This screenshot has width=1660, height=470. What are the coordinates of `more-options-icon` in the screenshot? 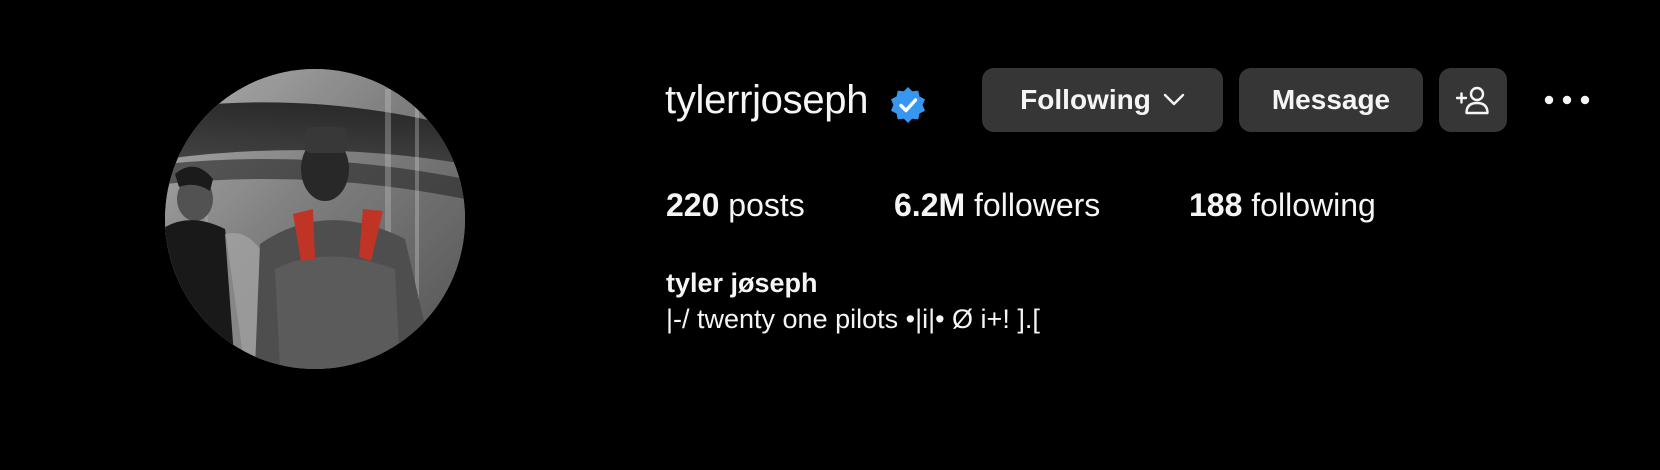 It's located at (1567, 100).